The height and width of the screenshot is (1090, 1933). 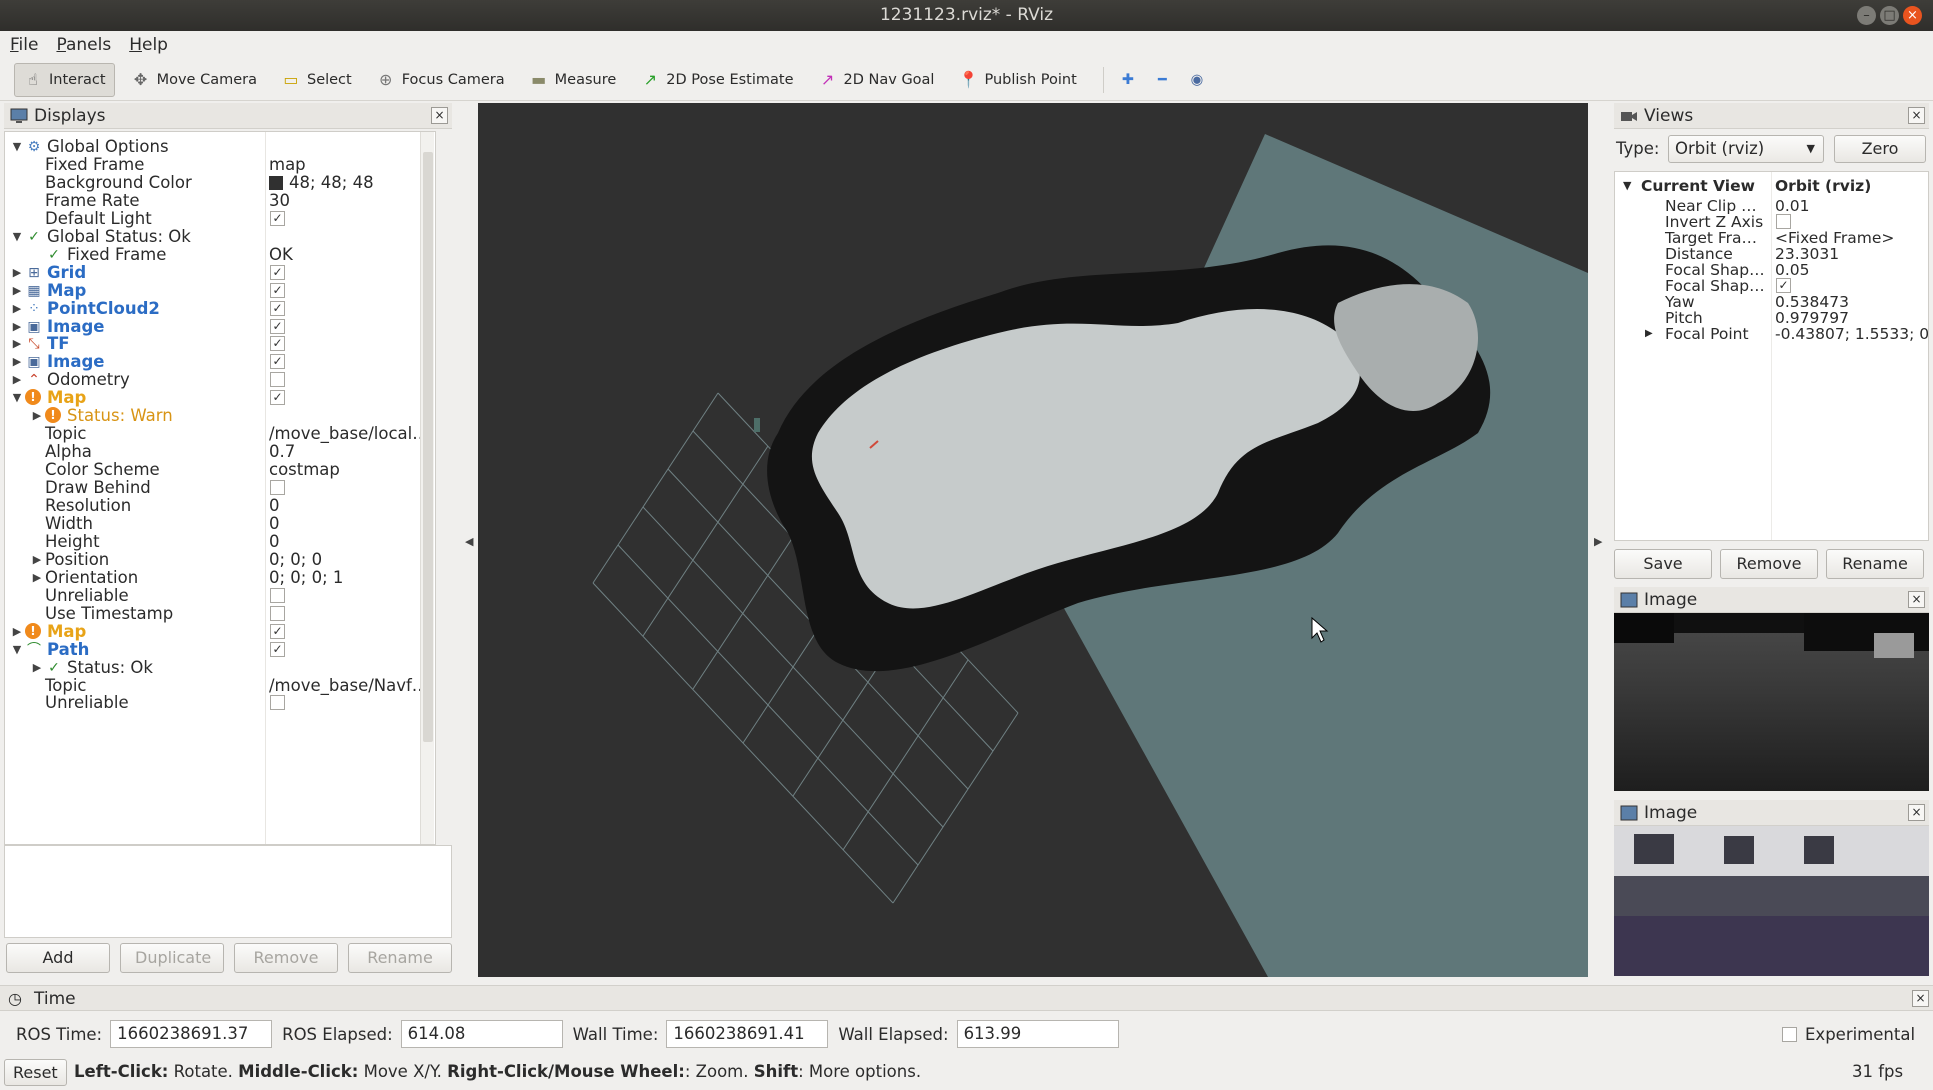 What do you see at coordinates (276, 182) in the screenshot?
I see `color-swatch` at bounding box center [276, 182].